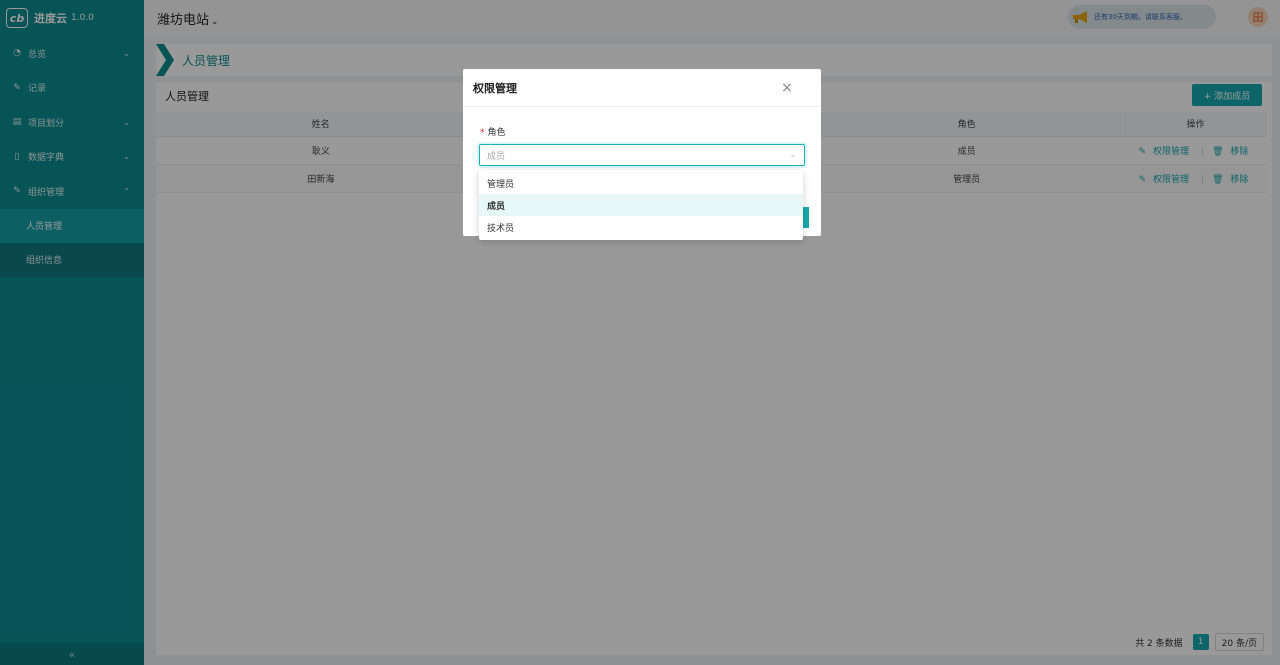  I want to click on modal-title: 权限管理, so click(495, 88).